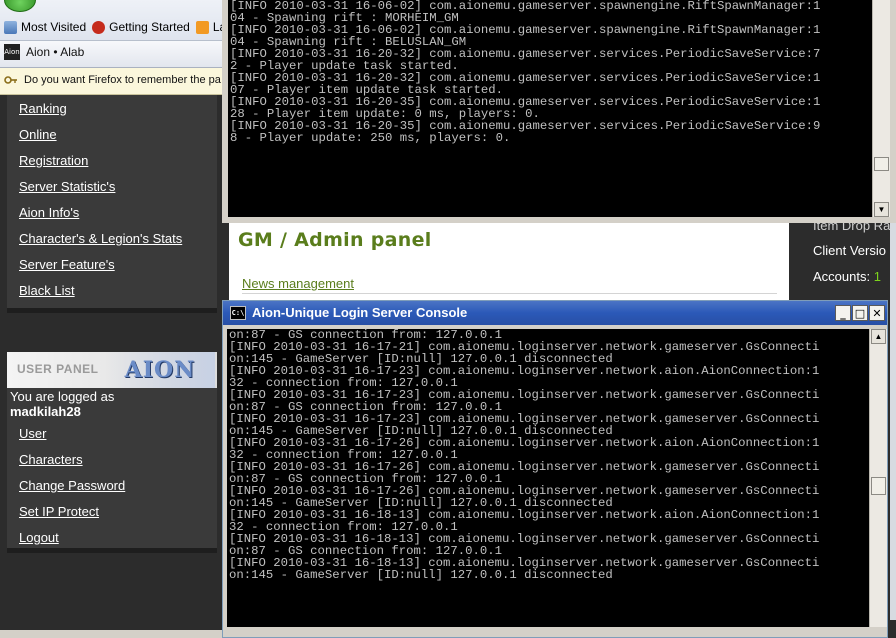 The height and width of the screenshot is (638, 896). I want to click on console-line: 8 - Player update: 250 ms, players: 0., so click(370, 138).